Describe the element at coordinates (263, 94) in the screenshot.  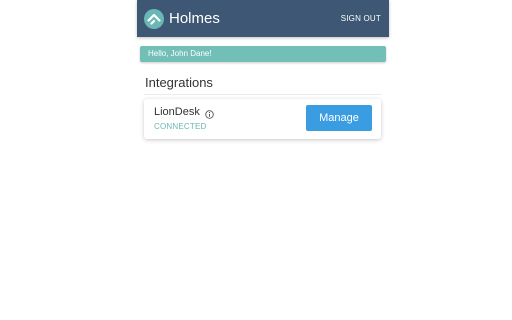
I see `section-divider` at that location.